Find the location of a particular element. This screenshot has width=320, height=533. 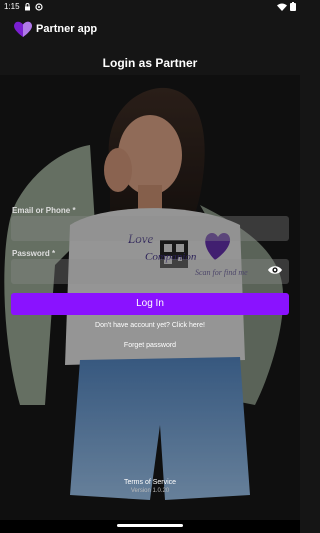

email-field is located at coordinates (150, 228).